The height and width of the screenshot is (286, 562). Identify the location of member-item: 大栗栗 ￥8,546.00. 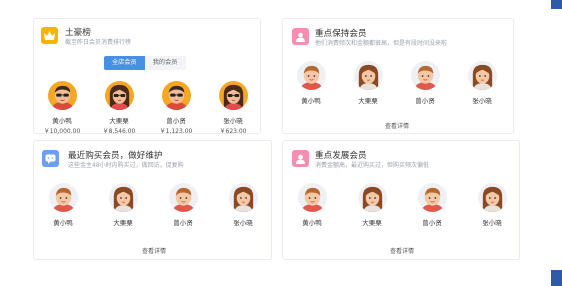
(119, 108).